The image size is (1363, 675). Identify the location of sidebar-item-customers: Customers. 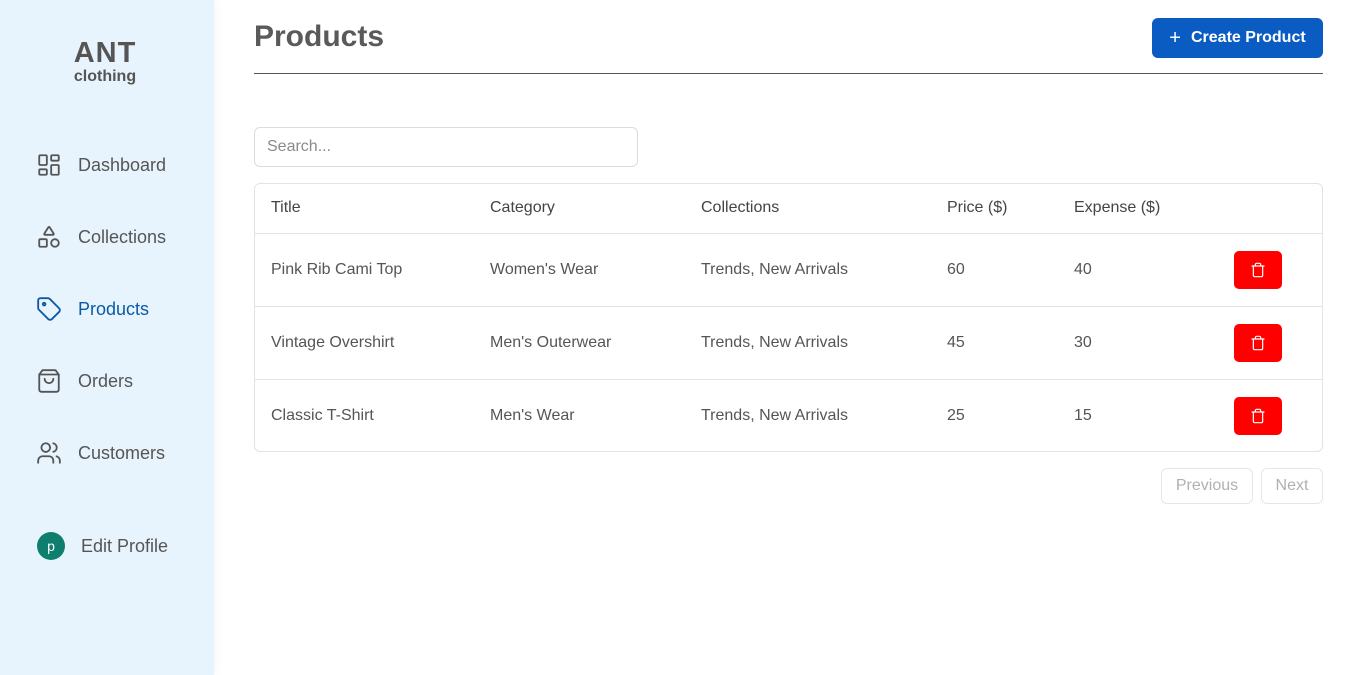
(100, 453).